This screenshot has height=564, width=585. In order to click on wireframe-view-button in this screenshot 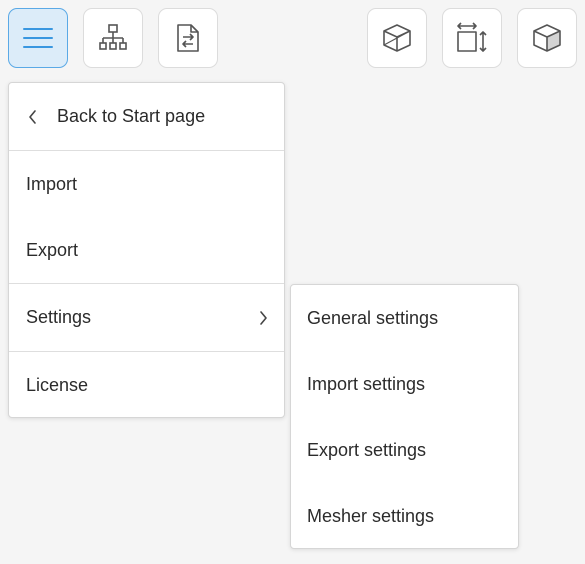, I will do `click(397, 38)`.